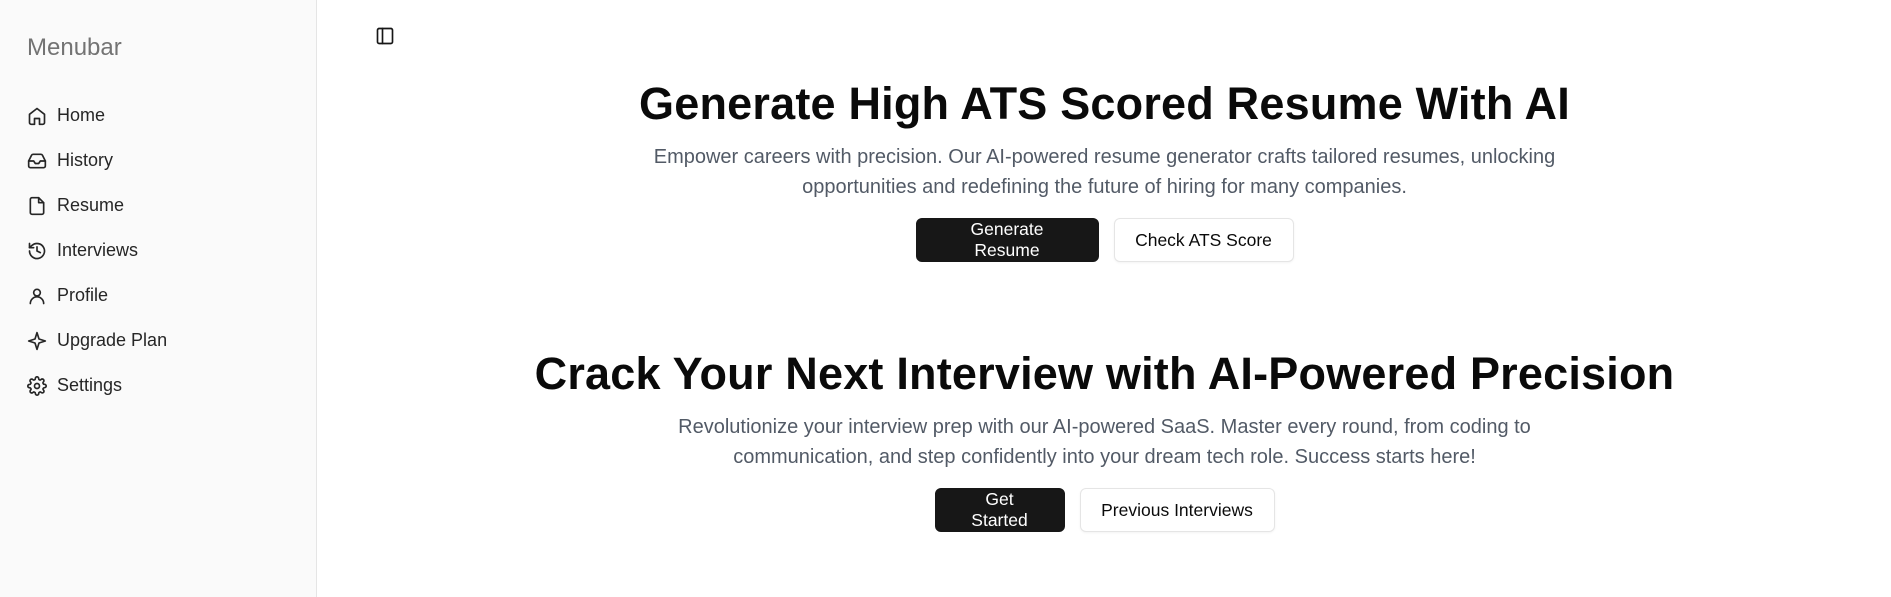 Image resolution: width=1891 pixels, height=597 pixels. What do you see at coordinates (37, 251) in the screenshot?
I see `history-icon` at bounding box center [37, 251].